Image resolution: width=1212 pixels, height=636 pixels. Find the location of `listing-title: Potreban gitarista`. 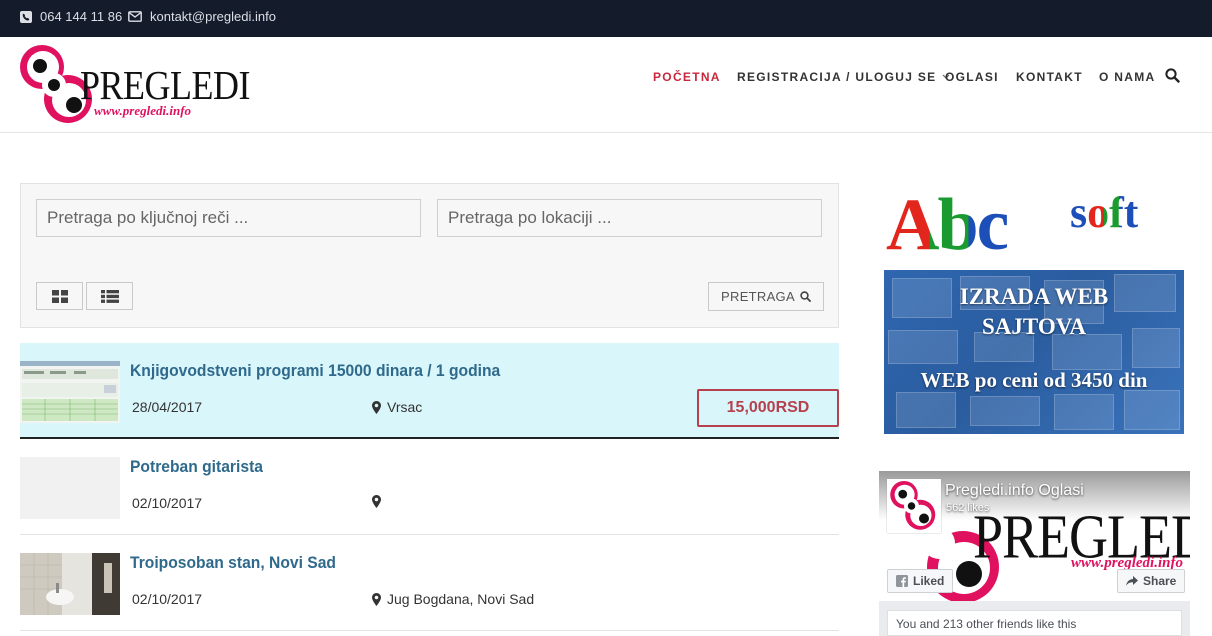

listing-title: Potreban gitarista is located at coordinates (196, 467).